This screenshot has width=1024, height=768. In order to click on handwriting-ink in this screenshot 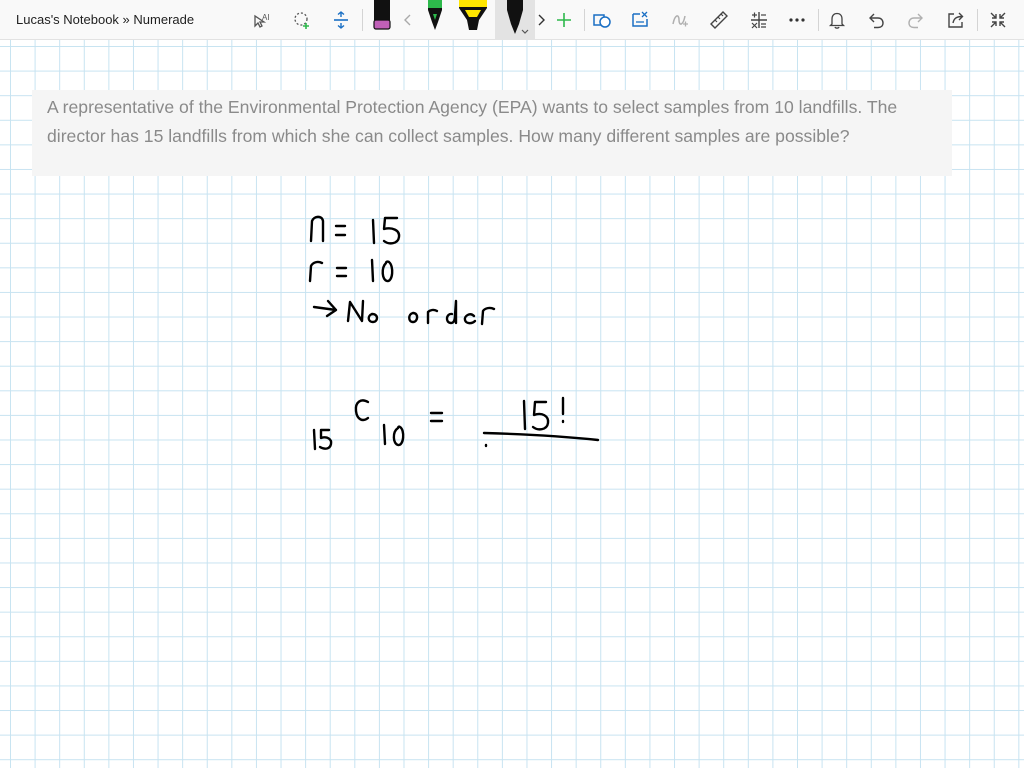, I will do `click(454, 333)`.